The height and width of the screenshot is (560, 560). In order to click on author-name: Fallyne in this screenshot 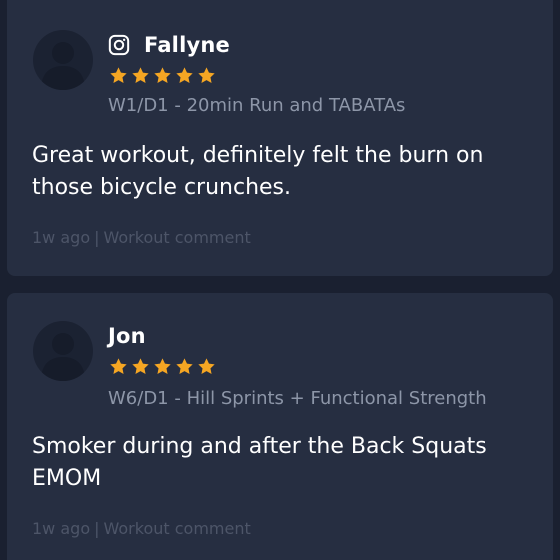, I will do `click(187, 45)`.